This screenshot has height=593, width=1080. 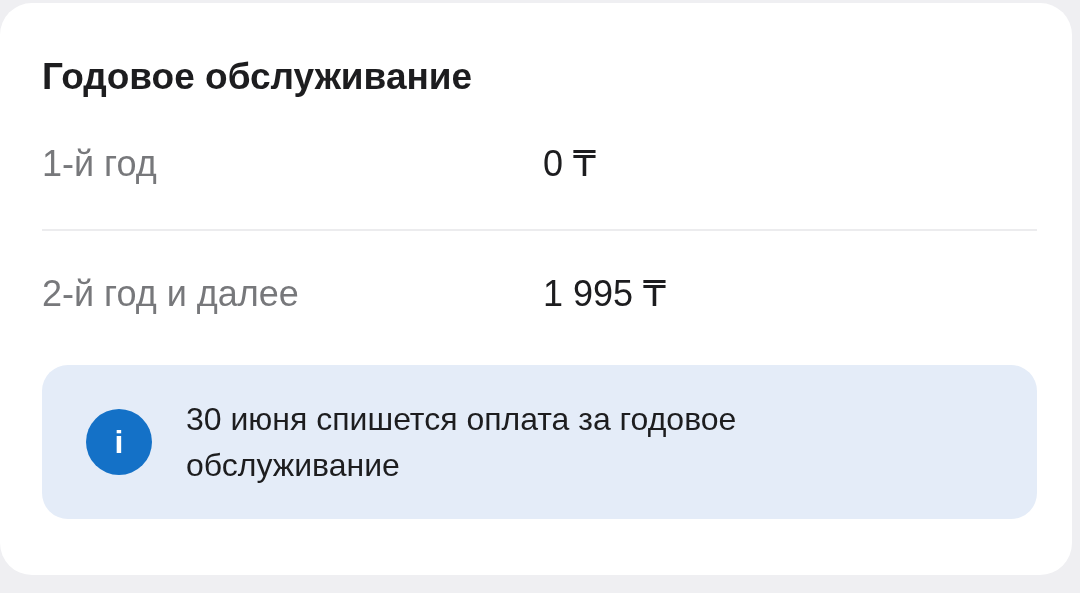 What do you see at coordinates (171, 294) in the screenshot?
I see `row-label: 2-й год и далее` at bounding box center [171, 294].